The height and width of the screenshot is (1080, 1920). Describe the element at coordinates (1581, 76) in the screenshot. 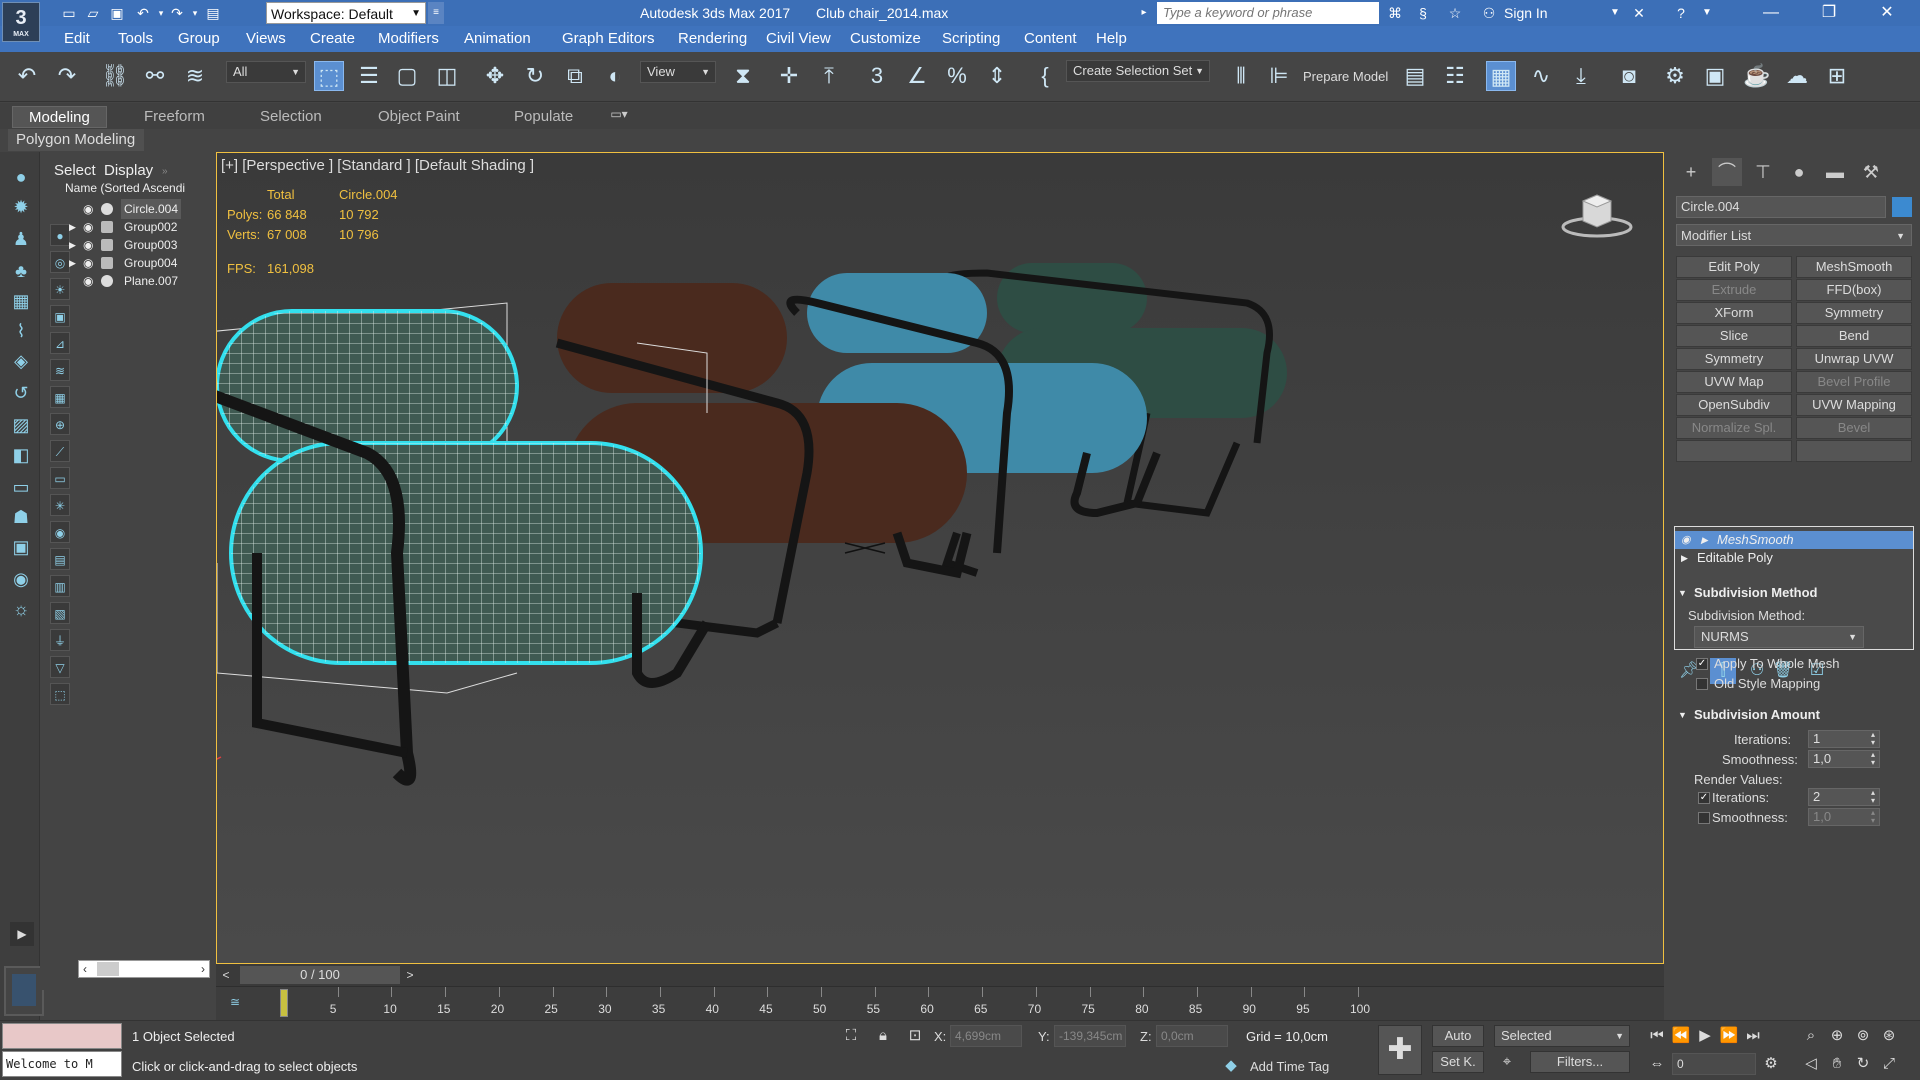

I see `schematic-view-icon: ⤓` at that location.